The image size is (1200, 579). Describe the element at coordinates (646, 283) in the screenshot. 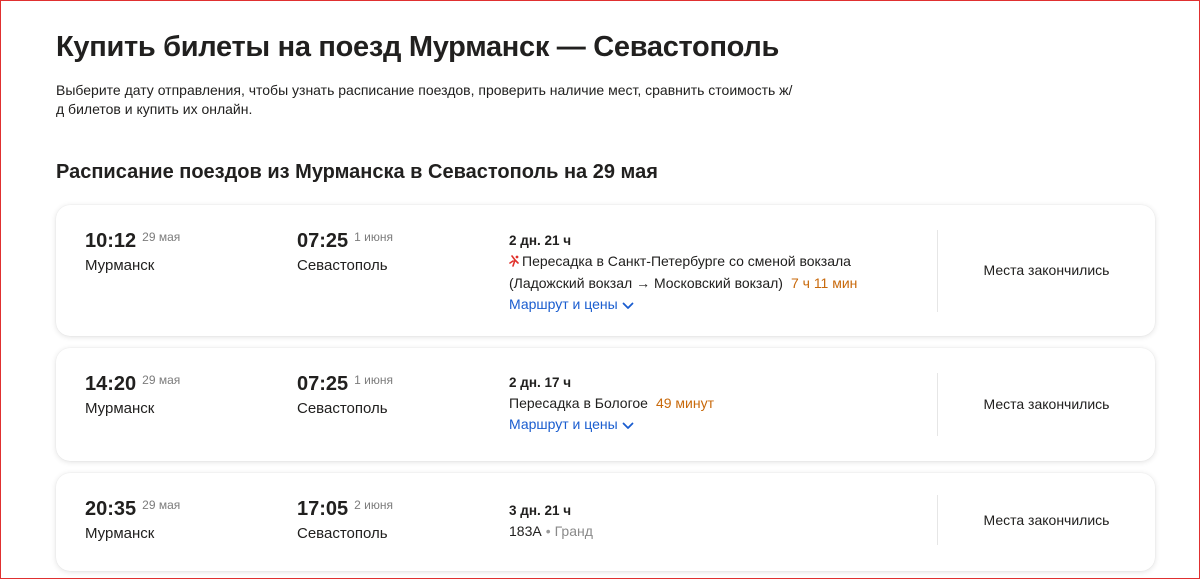

I see `transfer-stations: (Ладожский вокзал → Московский вокзал)` at that location.